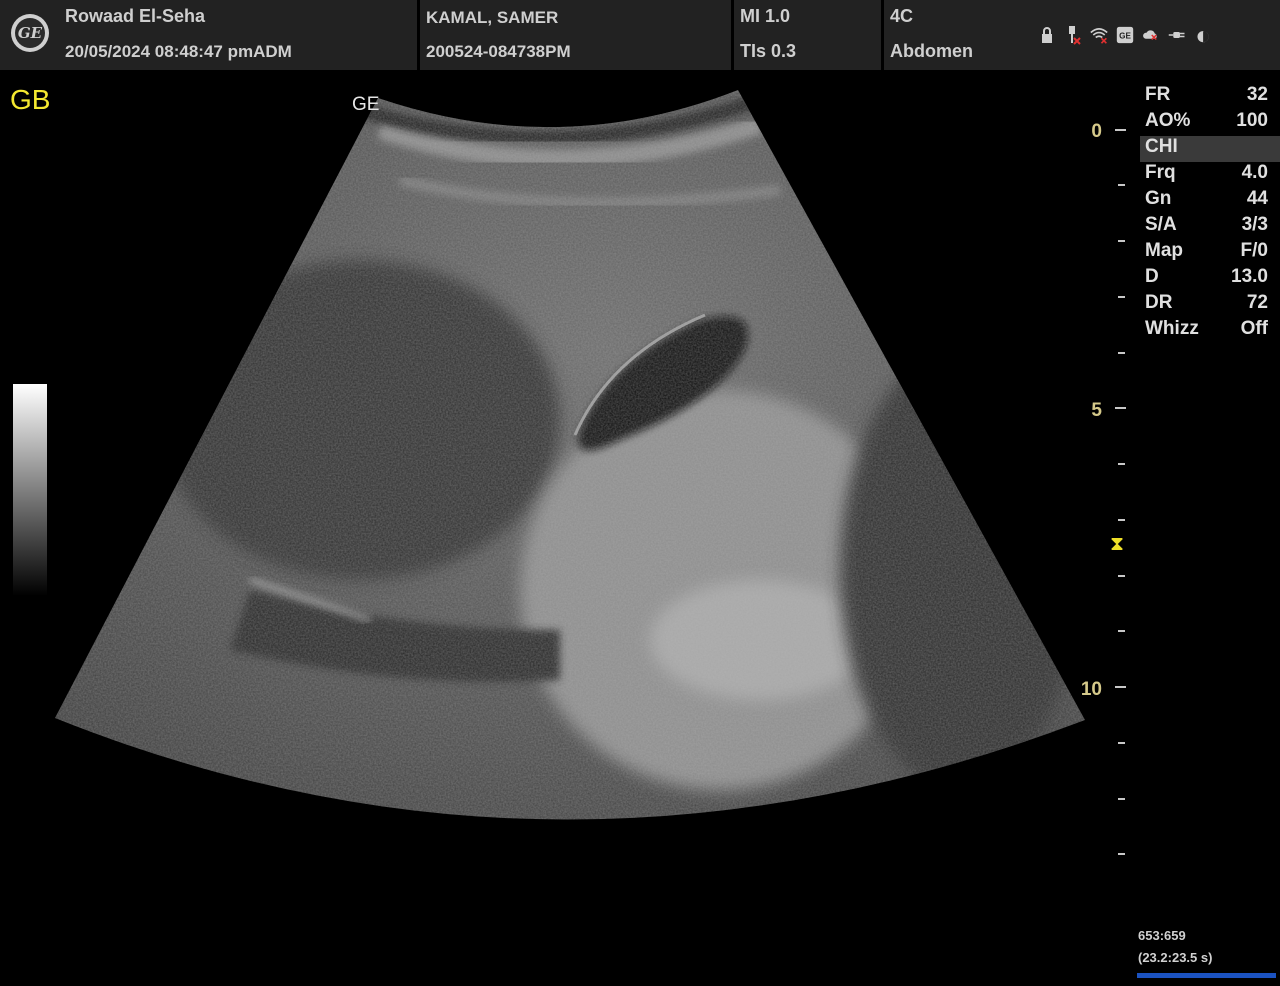 This screenshot has height=986, width=1280. I want to click on ge-service-text: GE, so click(1125, 35).